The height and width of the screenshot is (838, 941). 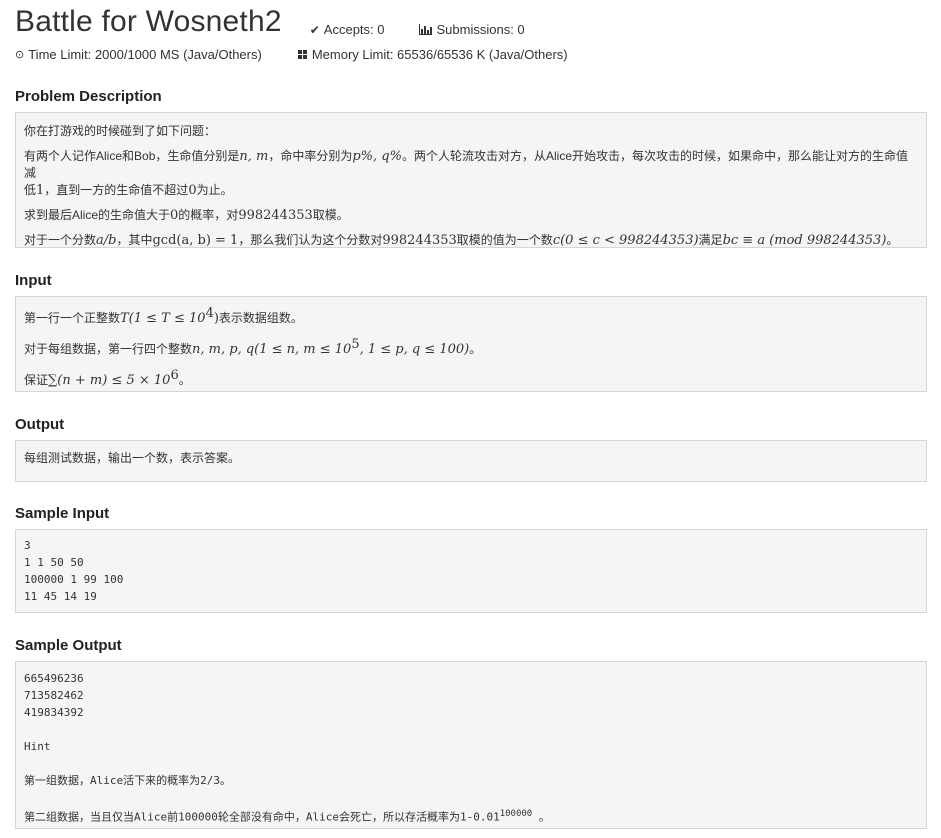 What do you see at coordinates (302, 54) in the screenshot?
I see `memory-icon` at bounding box center [302, 54].